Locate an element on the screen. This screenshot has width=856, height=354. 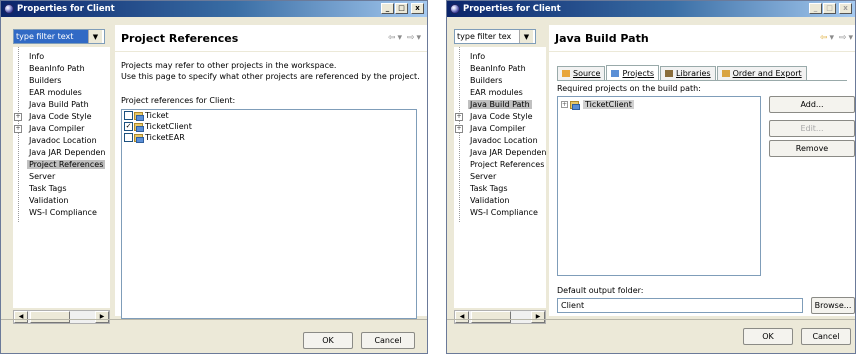
tree-item-label: Java JAR Dependen is located at coordinates (67, 152).